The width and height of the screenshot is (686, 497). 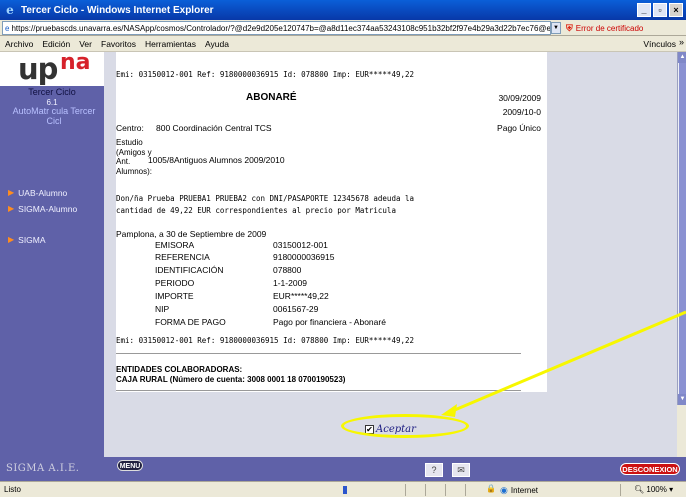 What do you see at coordinates (296, 309) in the screenshot?
I see `field-value-nip: 0061567-29` at bounding box center [296, 309].